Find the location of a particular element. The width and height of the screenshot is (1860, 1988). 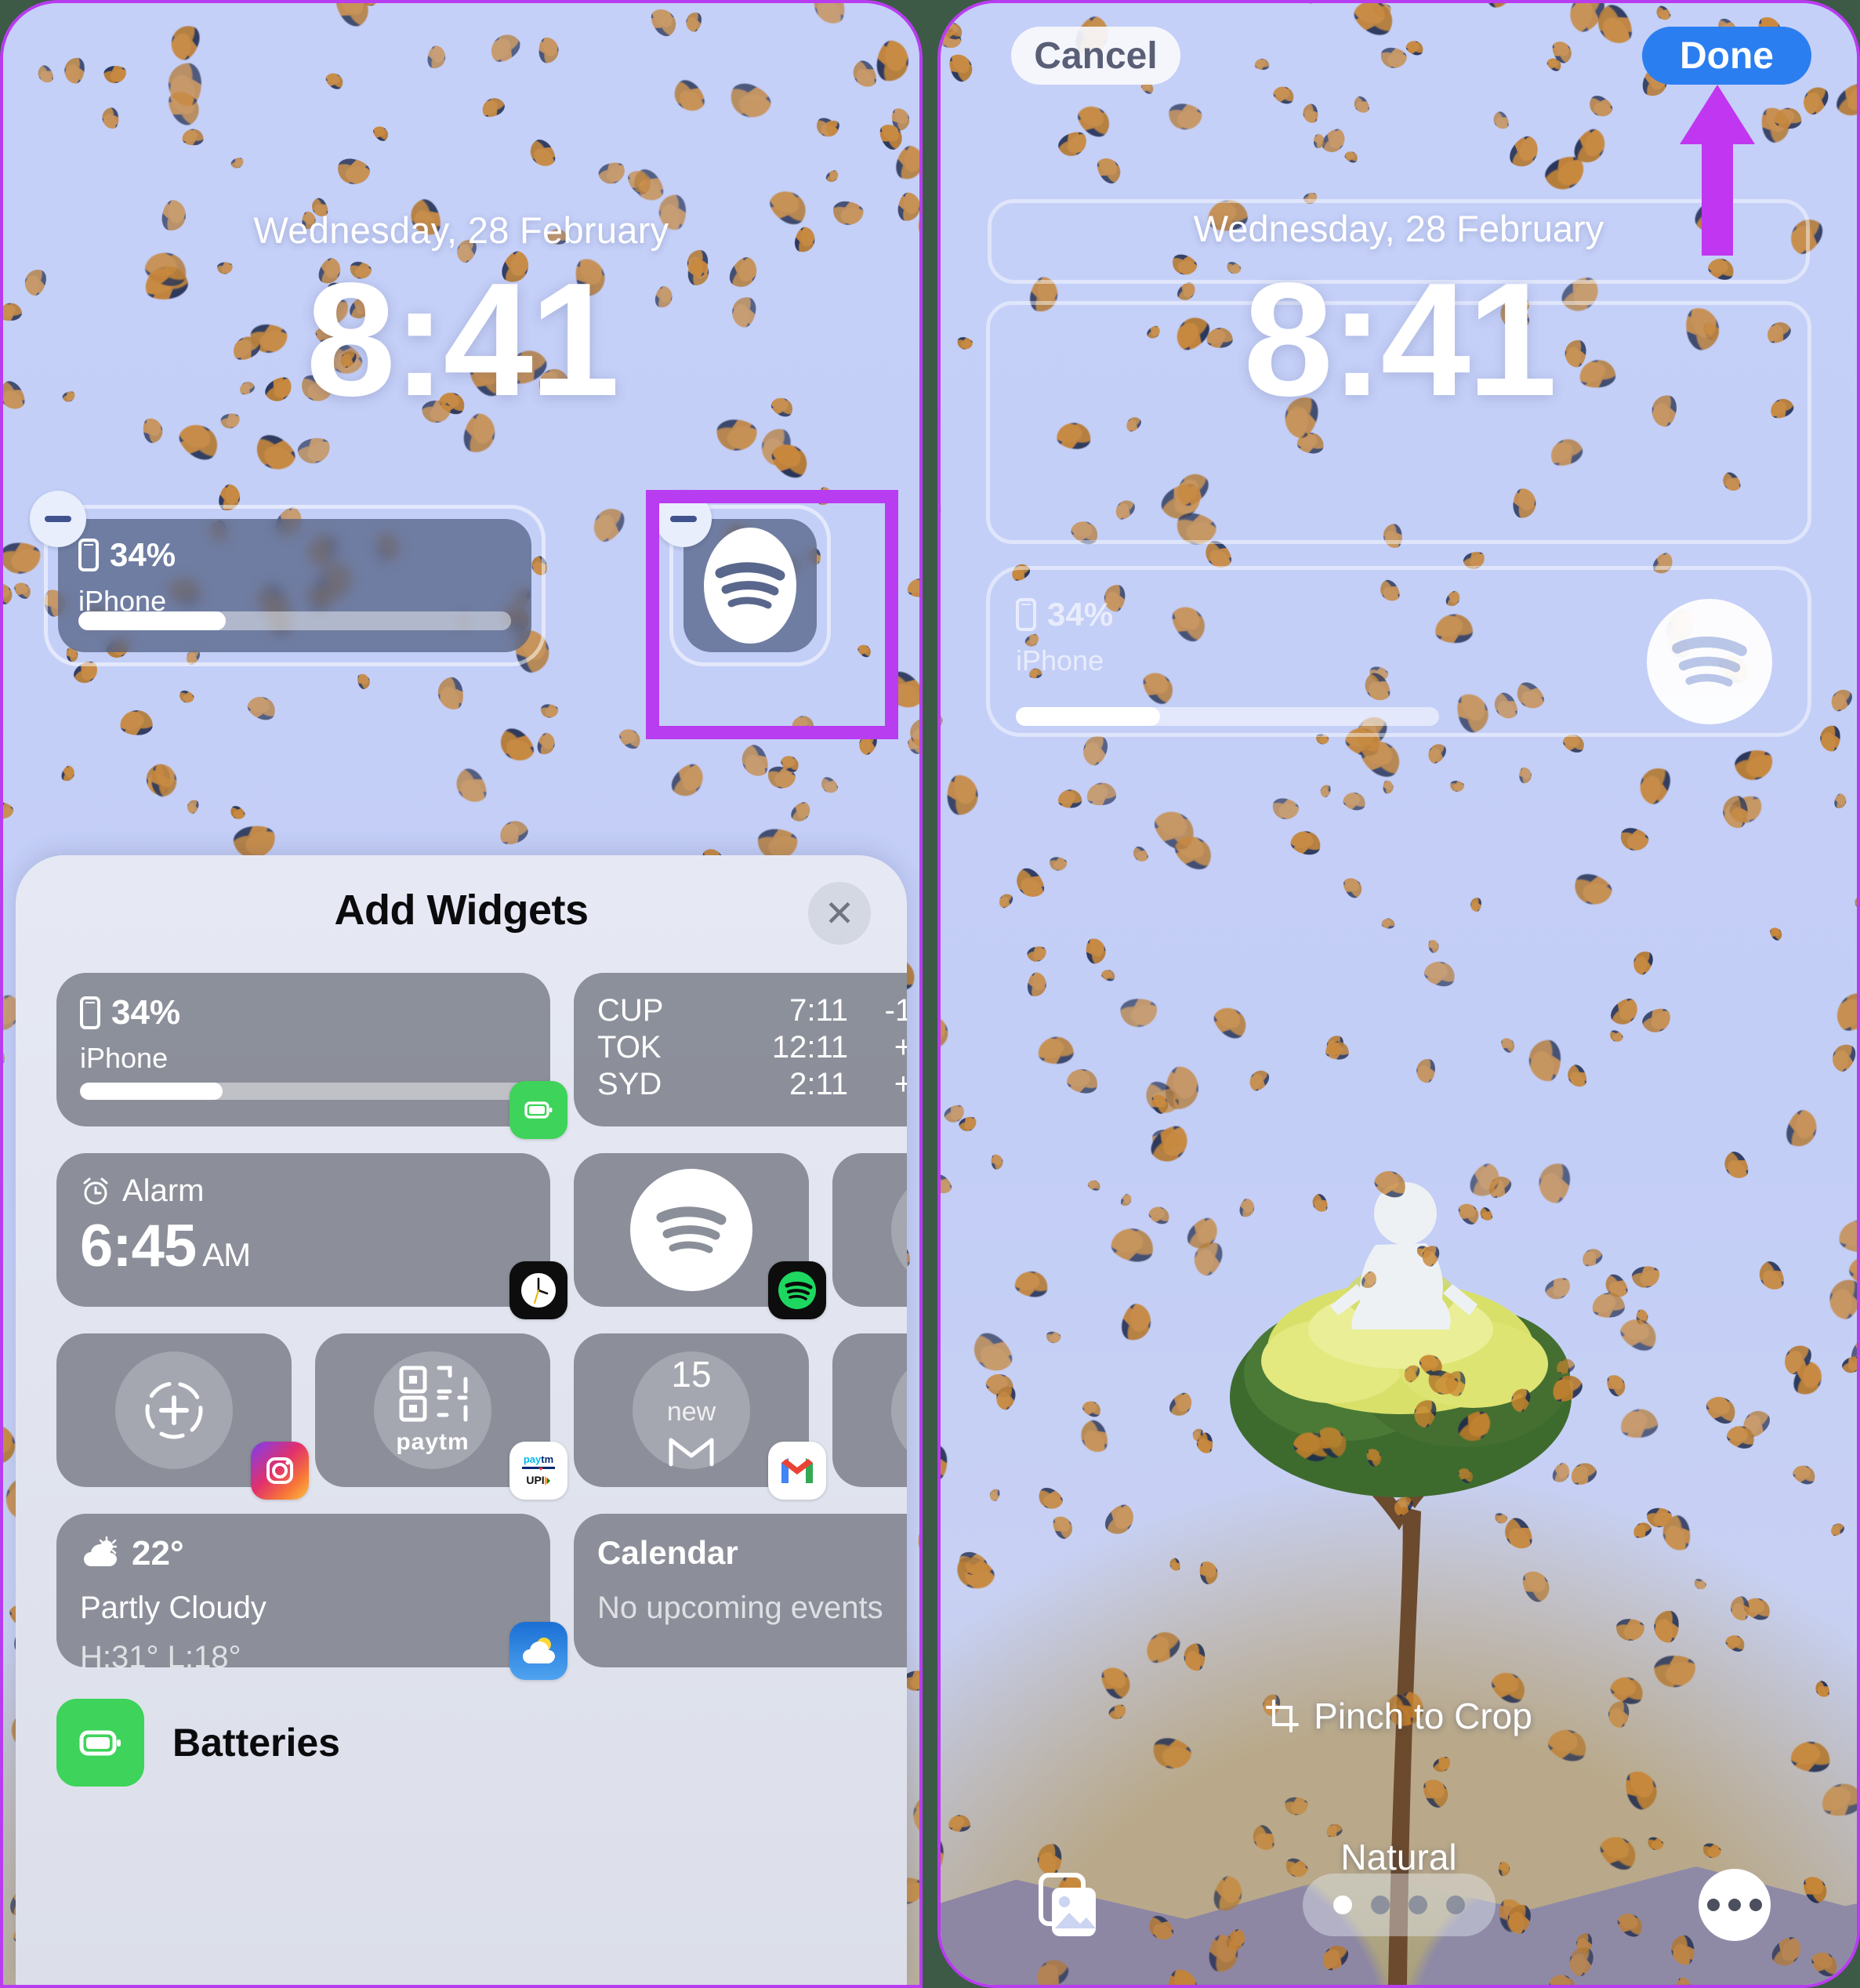

sheet-title: Add Widgets is located at coordinates (462, 910).